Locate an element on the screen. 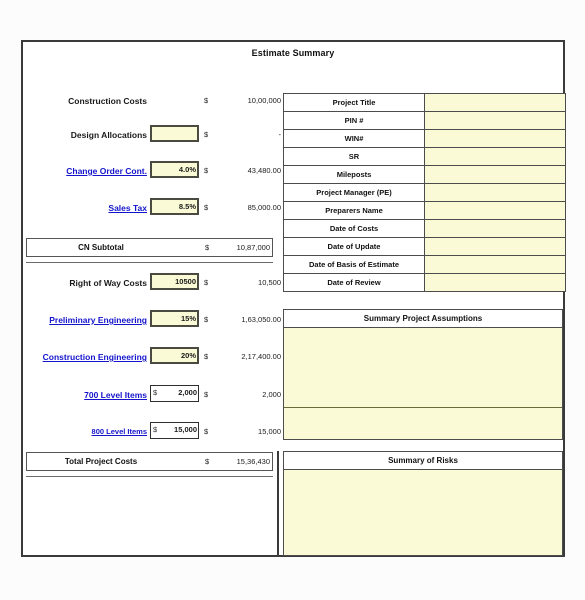 This screenshot has height=600, width=585. sales-tax-input: 8.5% is located at coordinates (174, 206).